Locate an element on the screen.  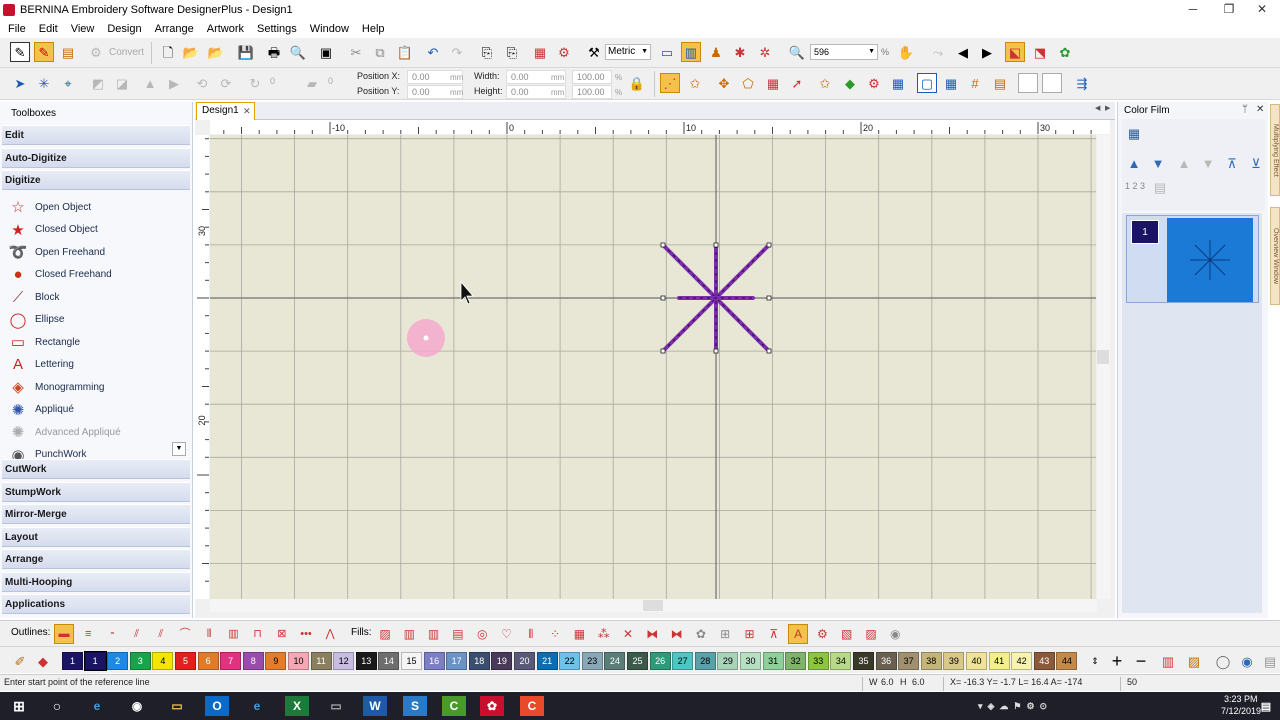
color-swatch-21: 21 is located at coordinates (547, 661).